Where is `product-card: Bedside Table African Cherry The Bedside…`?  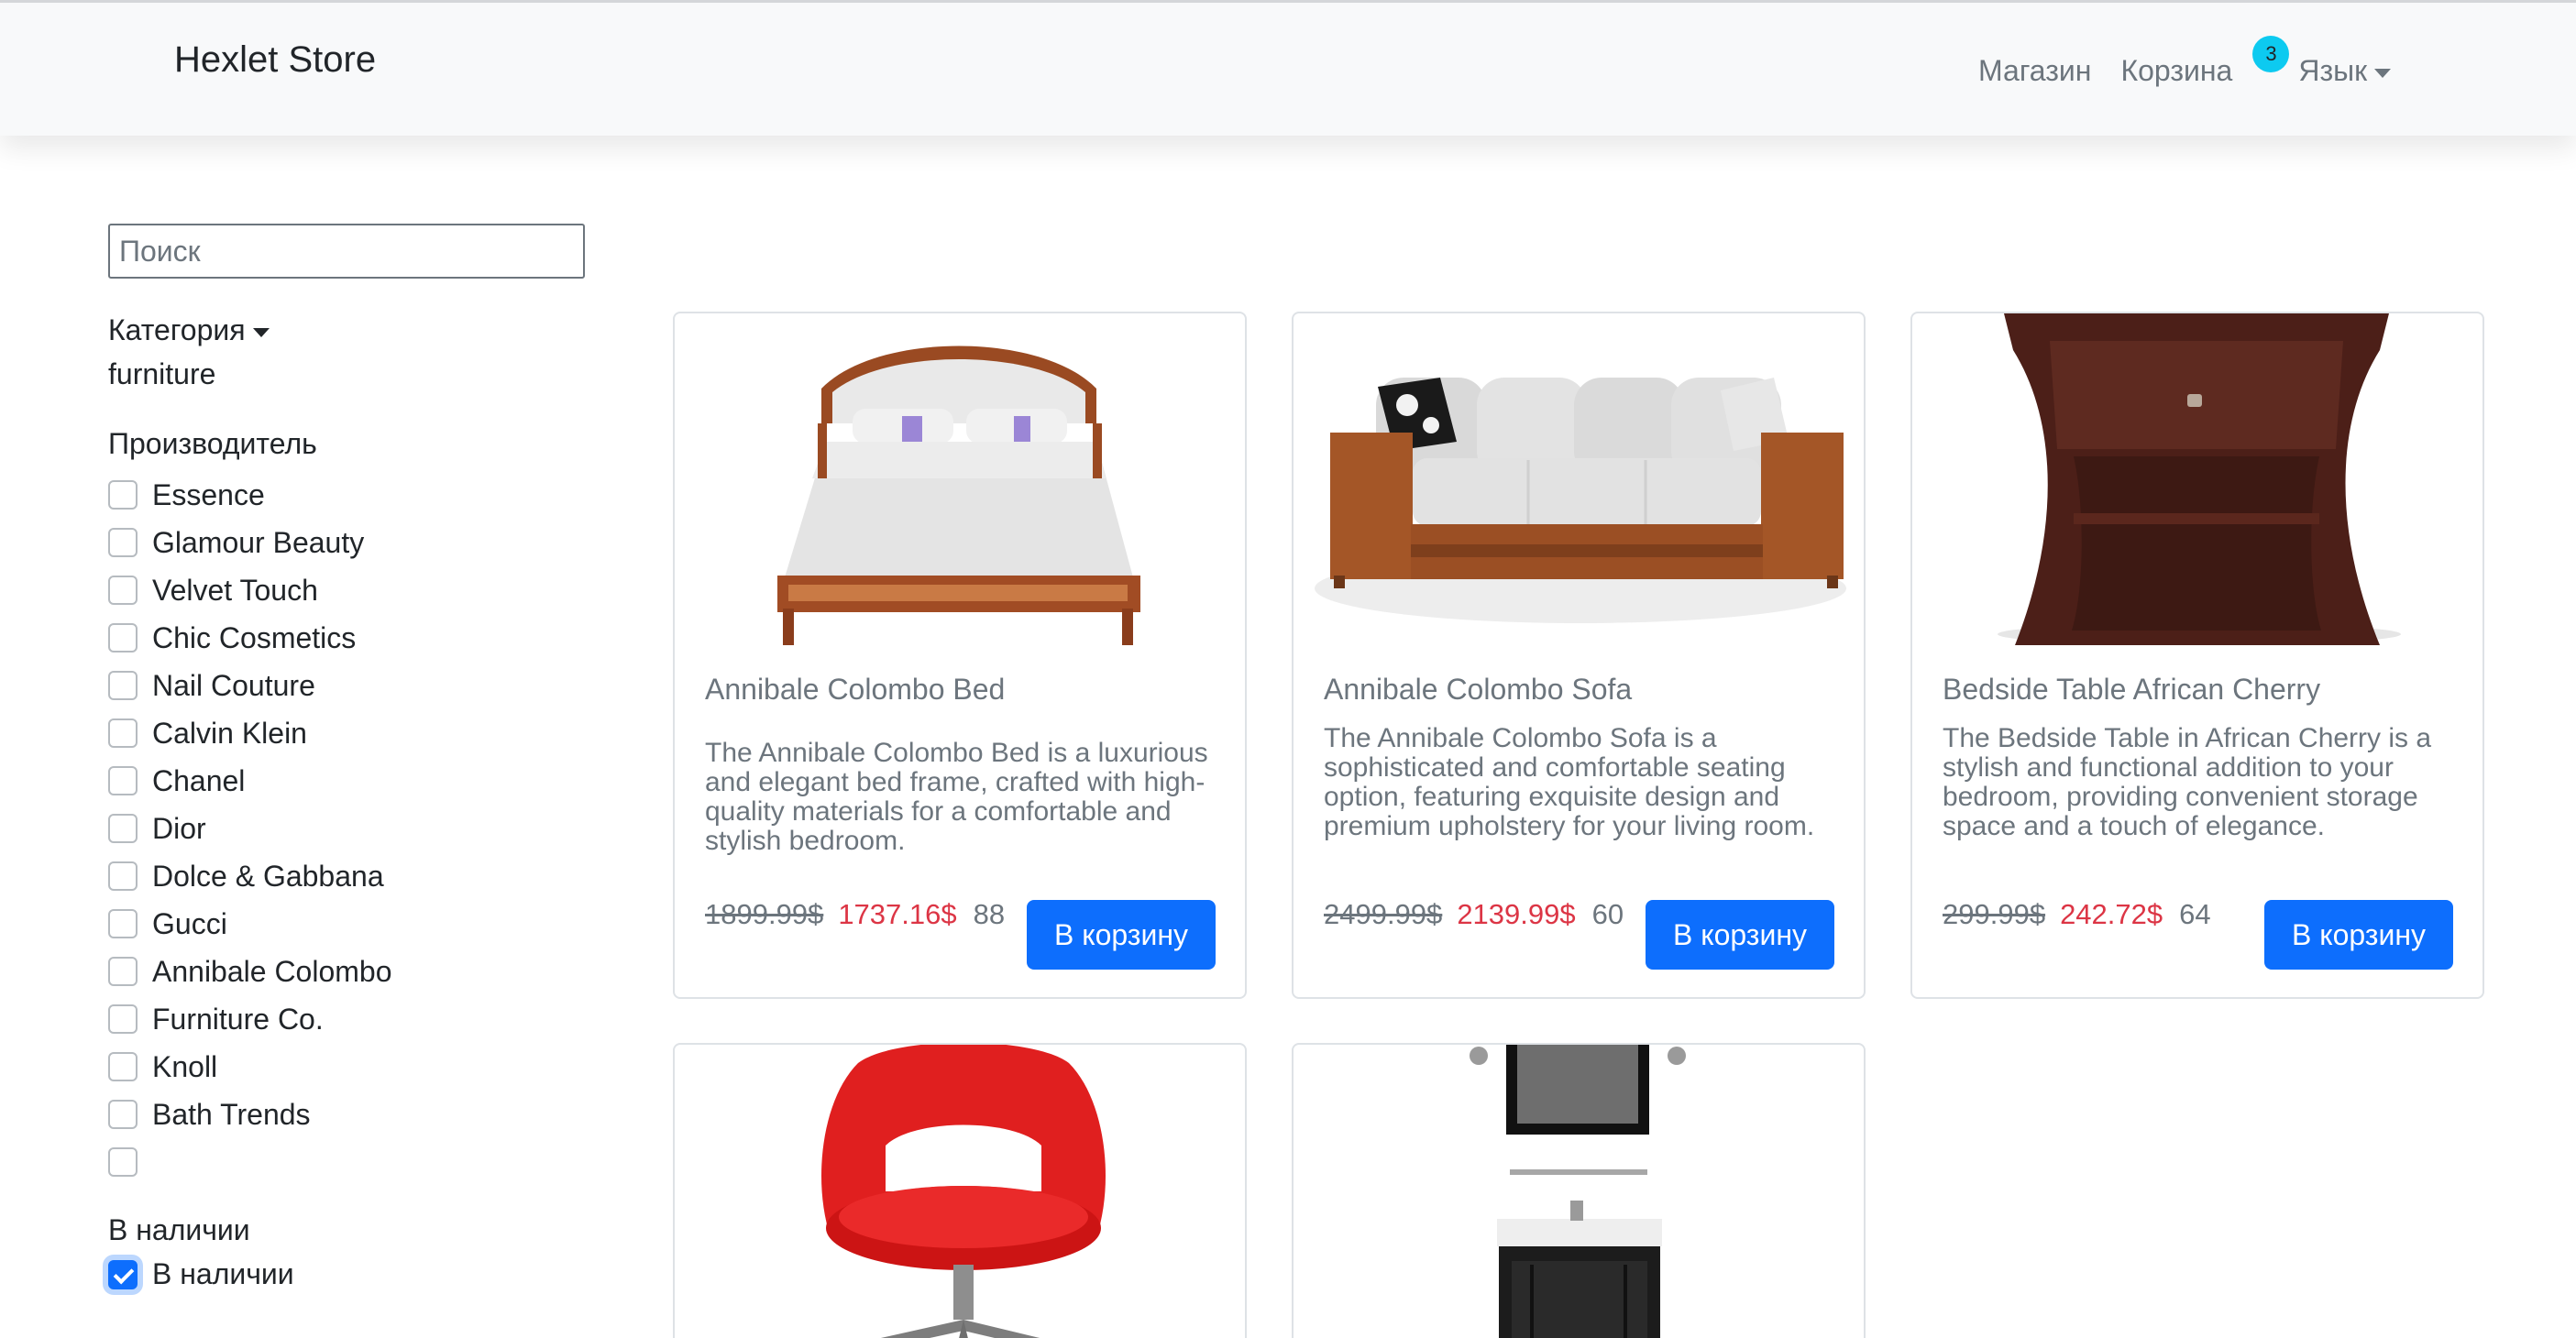
product-card: Bedside Table African Cherry The Bedside… is located at coordinates (2197, 655).